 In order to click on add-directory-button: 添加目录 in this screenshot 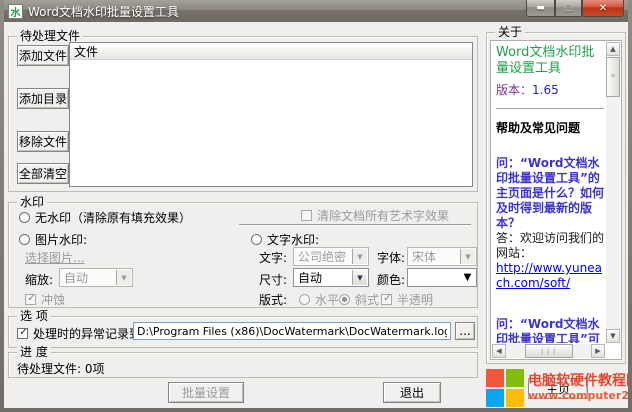, I will do `click(43, 98)`.